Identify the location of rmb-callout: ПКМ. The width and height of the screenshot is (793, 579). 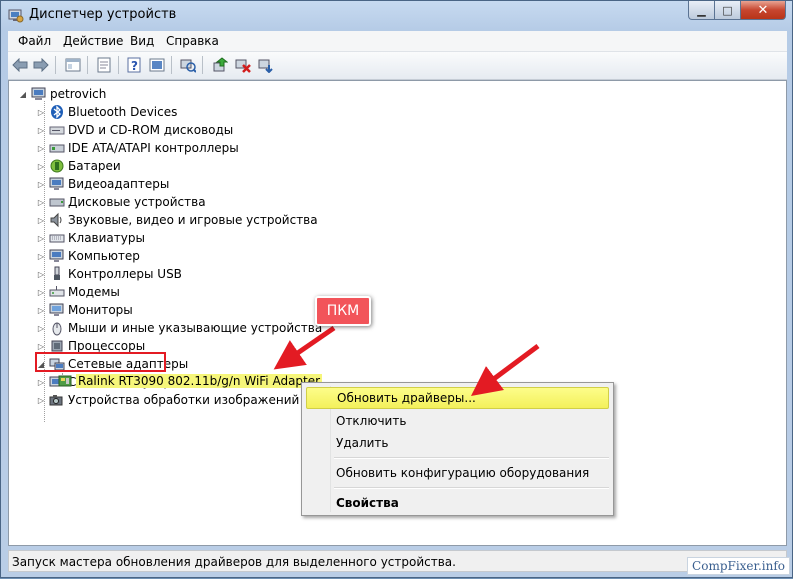
(343, 311).